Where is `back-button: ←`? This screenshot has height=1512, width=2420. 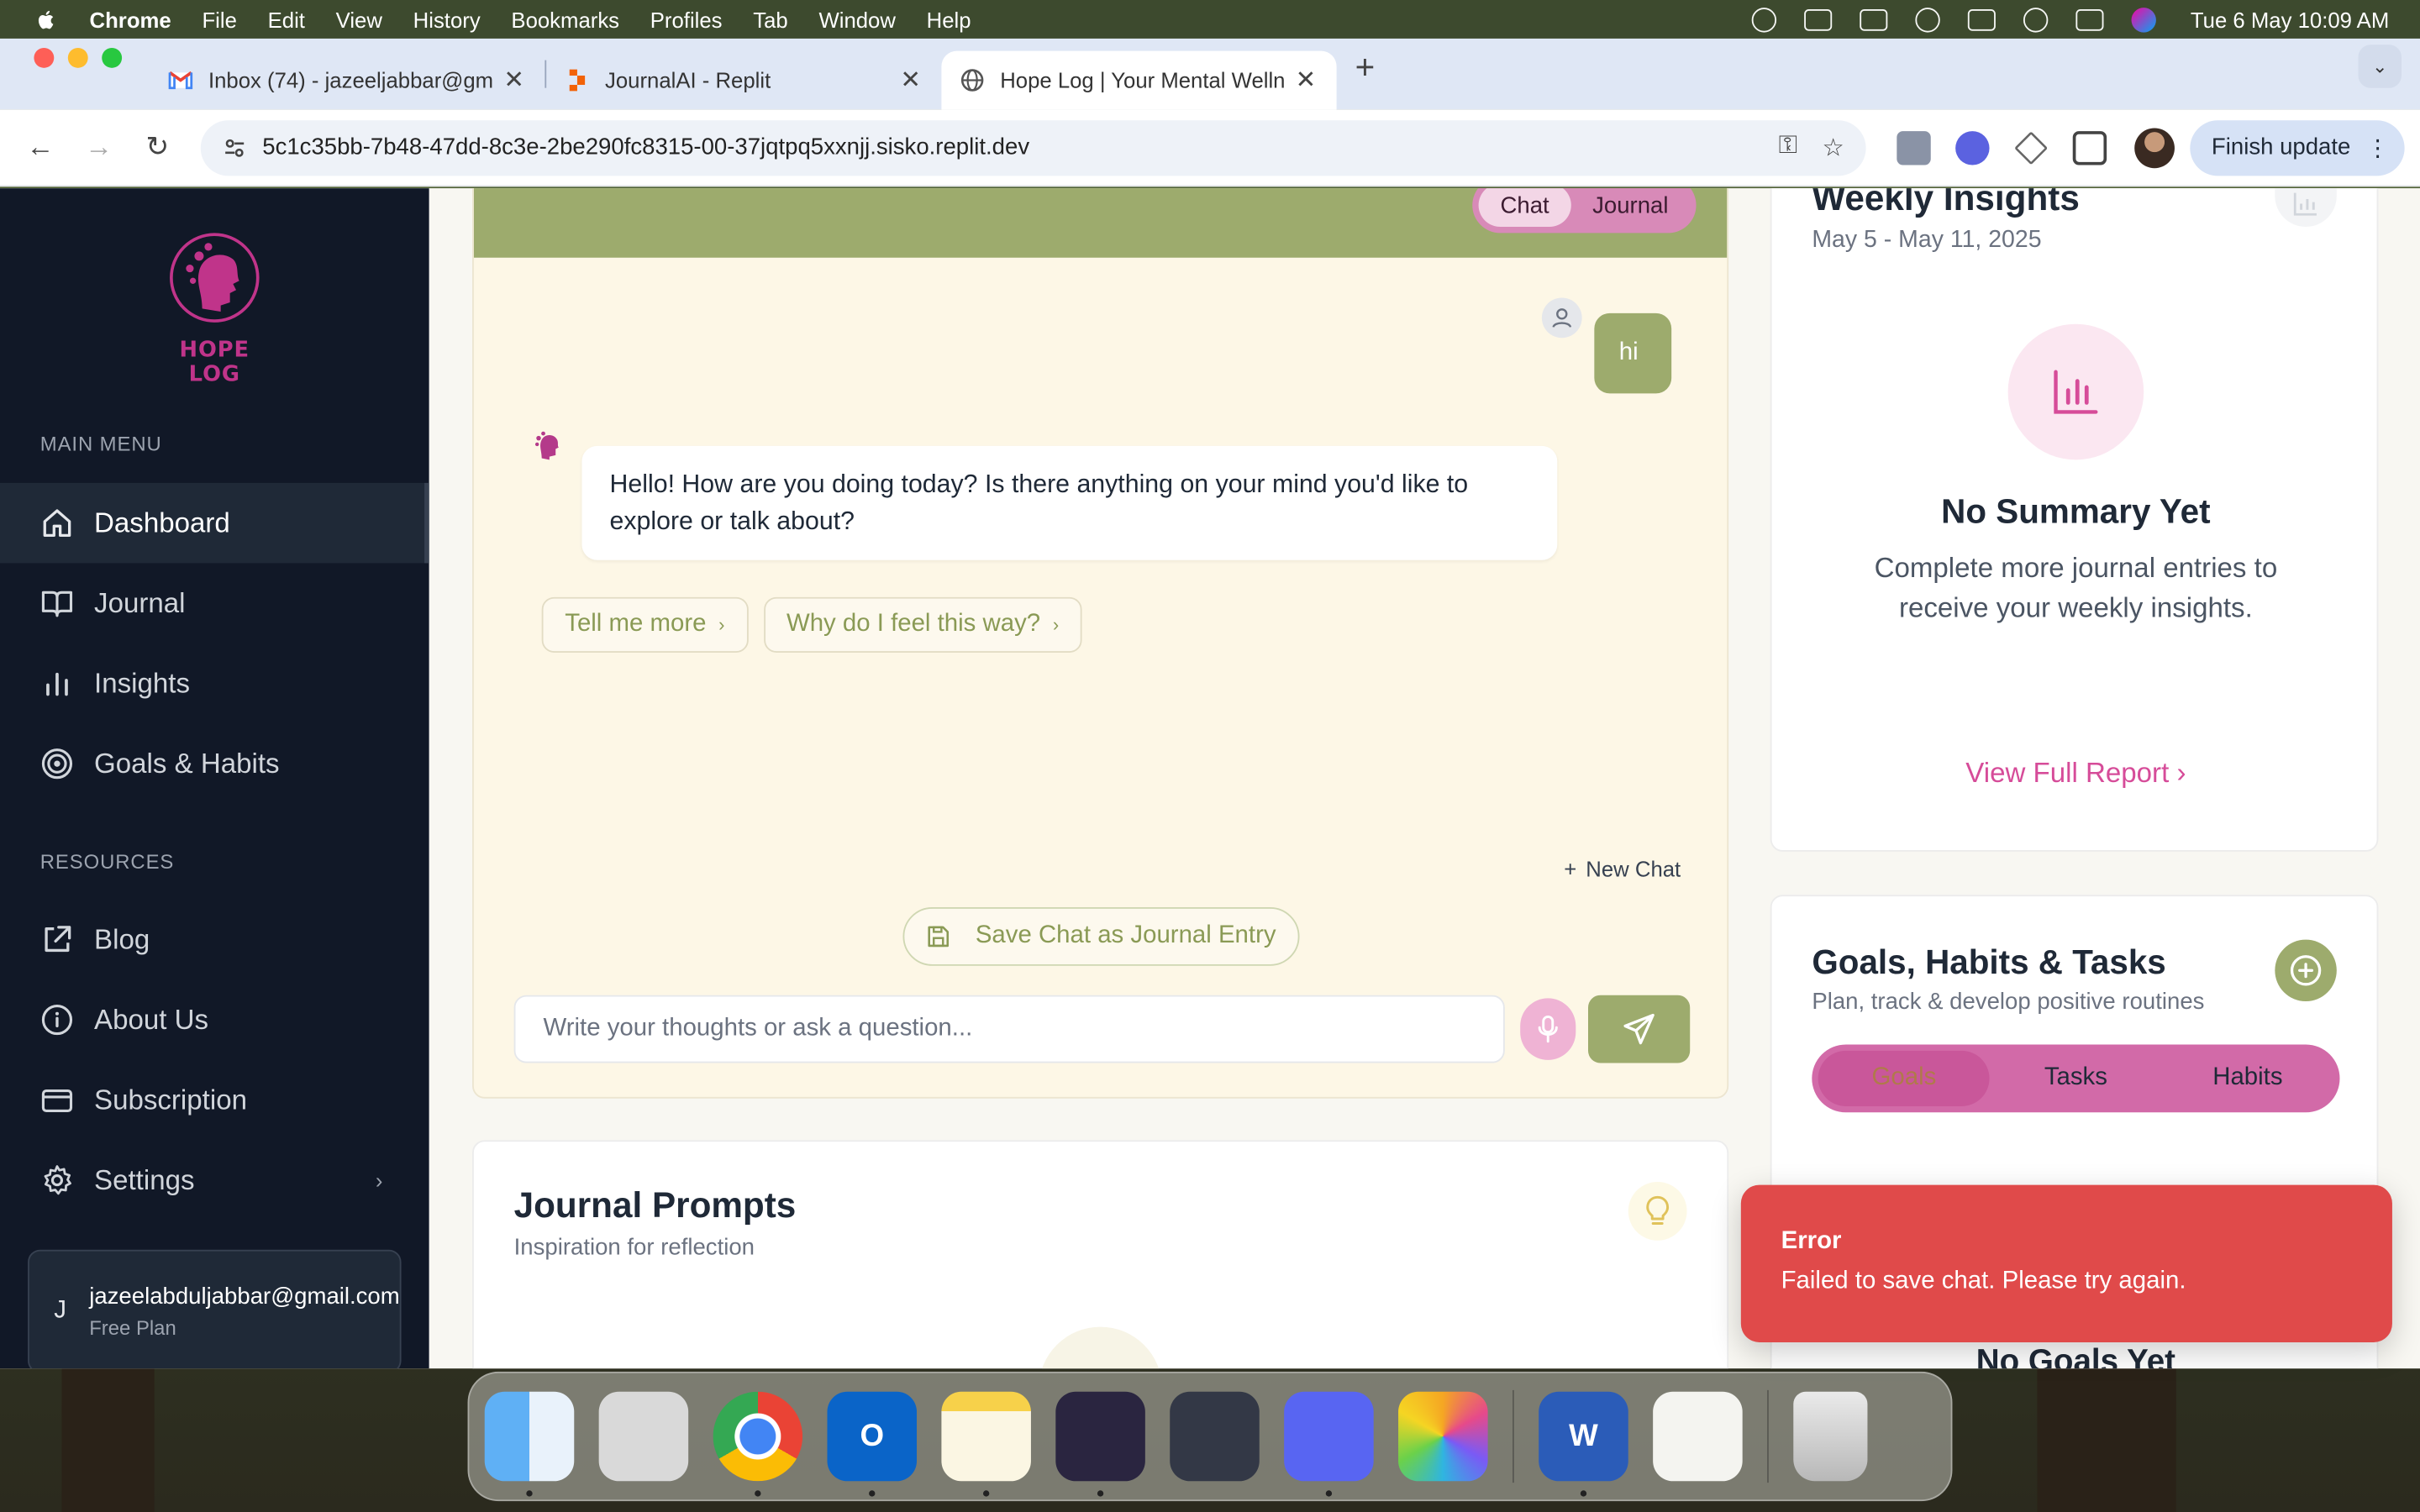
back-button: ← is located at coordinates (40, 147).